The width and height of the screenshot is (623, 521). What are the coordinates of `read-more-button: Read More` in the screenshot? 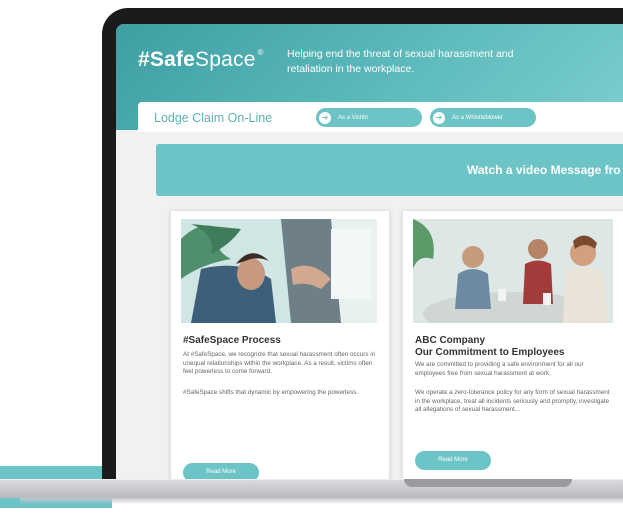 It's located at (453, 460).